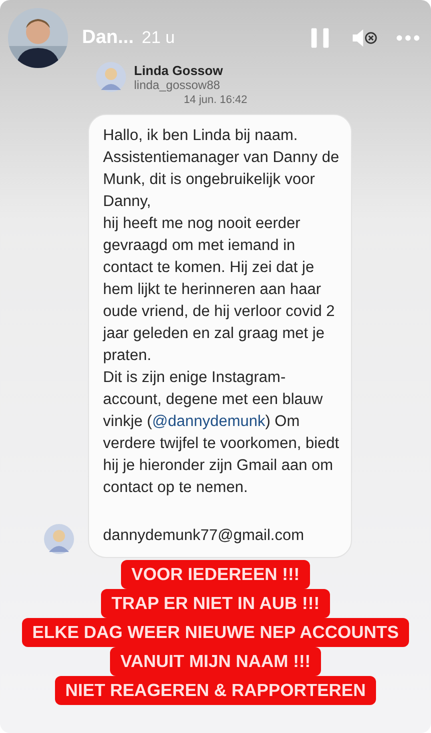  Describe the element at coordinates (204, 536) in the screenshot. I see `email-text: dannydemunk77@gmail.com` at that location.